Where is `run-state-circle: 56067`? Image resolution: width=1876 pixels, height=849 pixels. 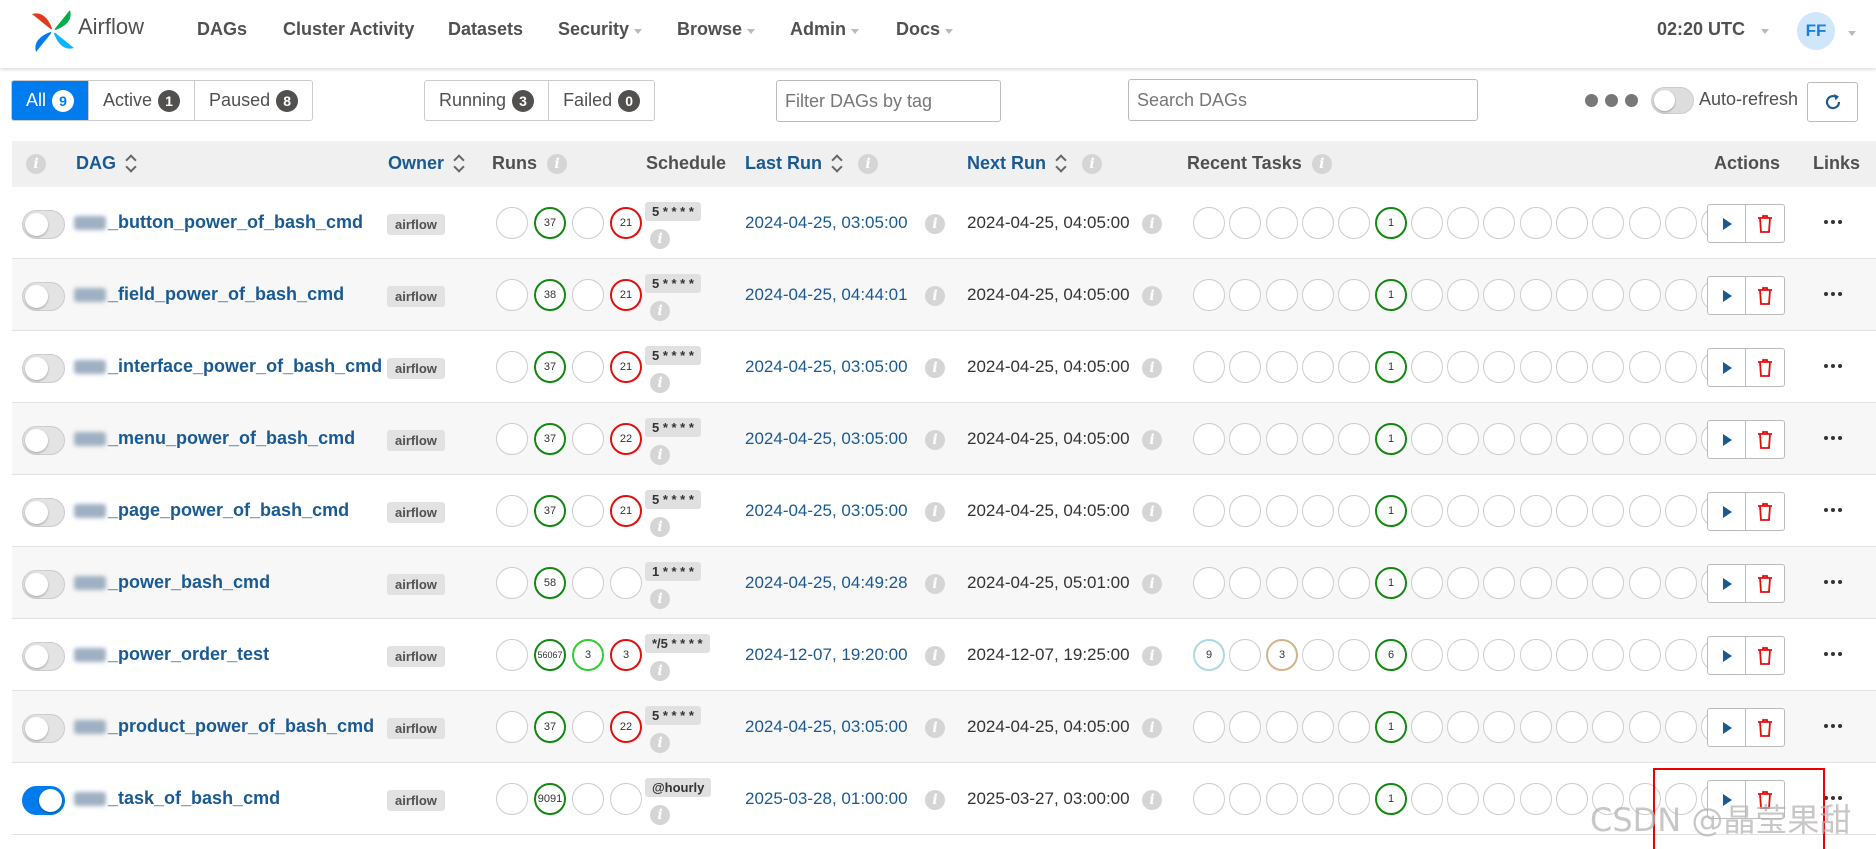 run-state-circle: 56067 is located at coordinates (550, 655).